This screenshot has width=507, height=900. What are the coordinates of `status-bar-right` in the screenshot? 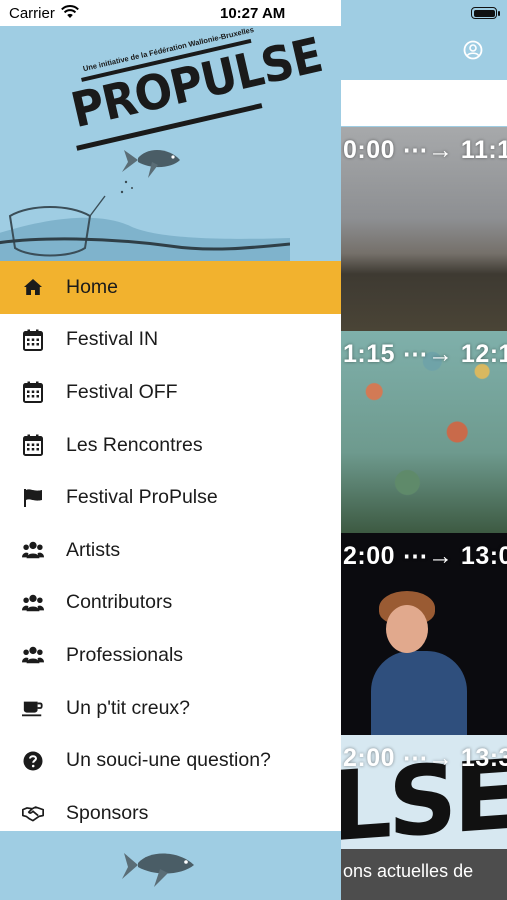 It's located at (424, 13).